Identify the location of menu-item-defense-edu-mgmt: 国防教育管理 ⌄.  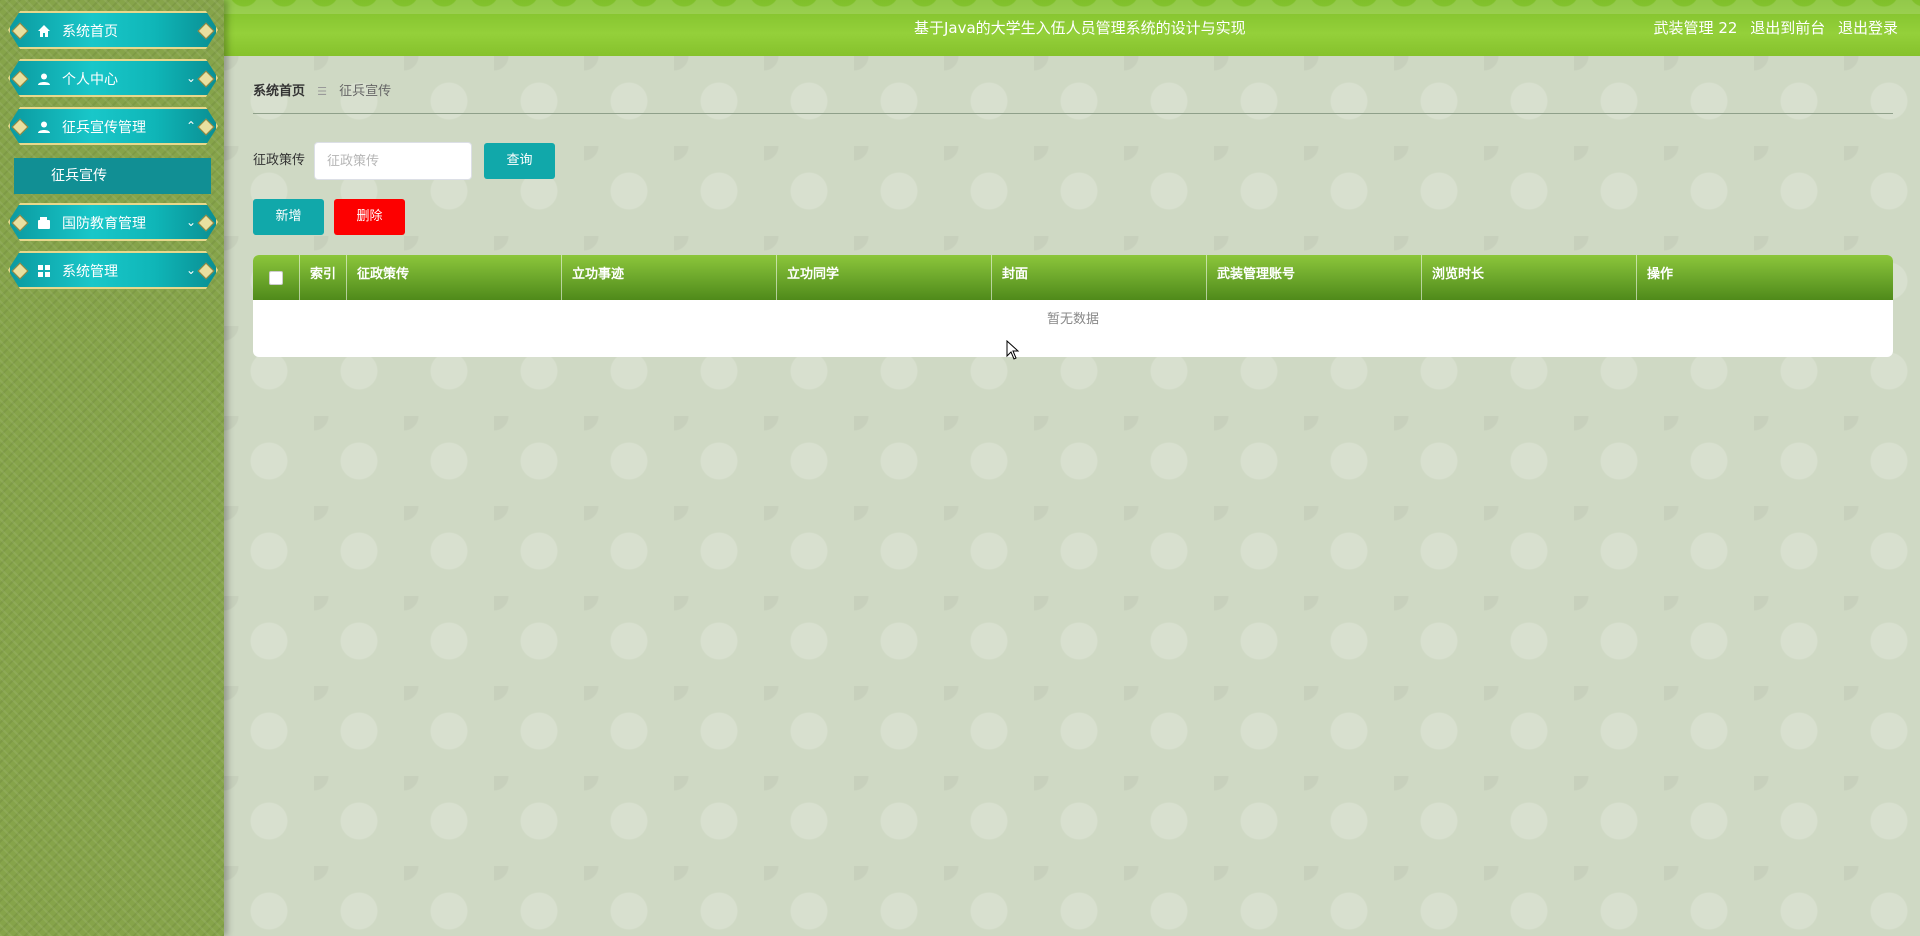
(113, 222).